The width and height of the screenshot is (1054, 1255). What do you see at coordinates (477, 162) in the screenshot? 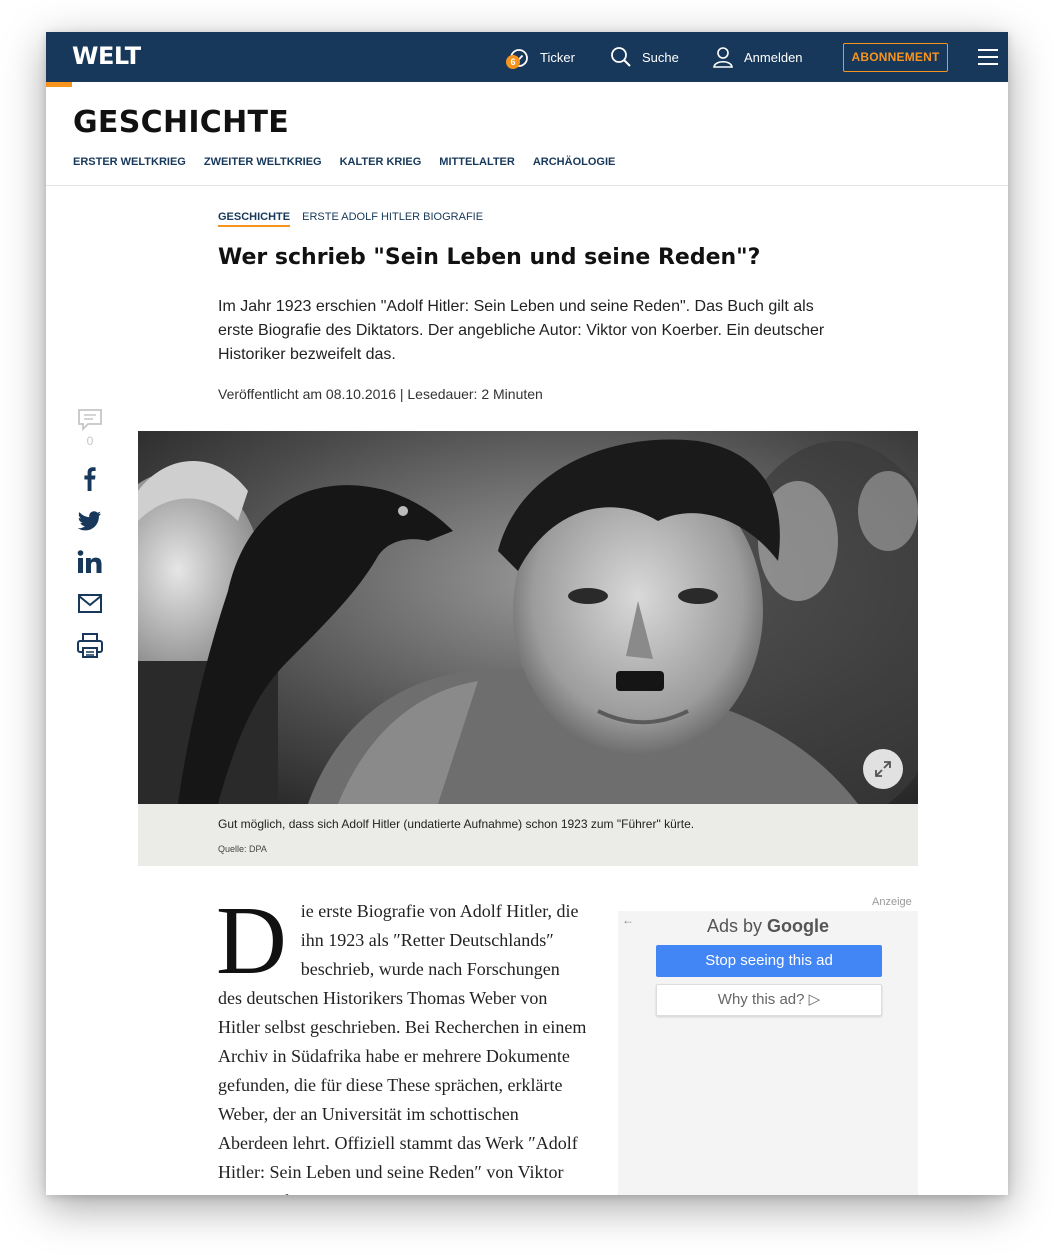
I see `subnav-item-mittelalter: MITTELALTER` at bounding box center [477, 162].